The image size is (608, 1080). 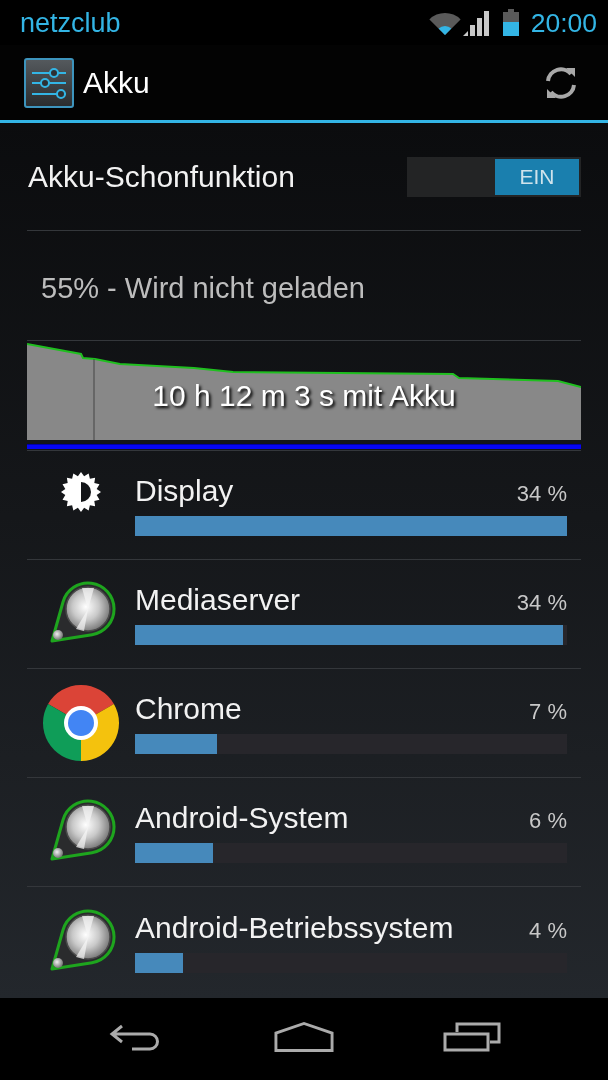 What do you see at coordinates (548, 930) in the screenshot?
I see `usage-percent: 4 %` at bounding box center [548, 930].